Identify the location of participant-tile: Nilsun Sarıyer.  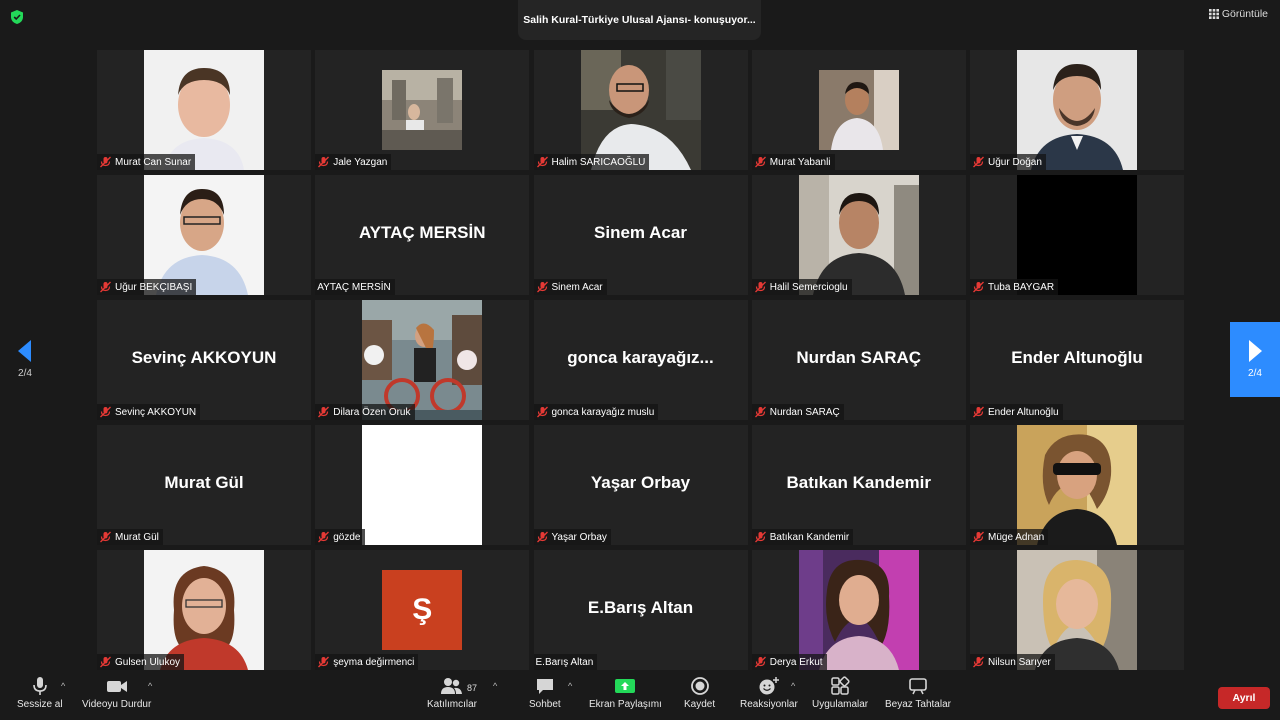
(1077, 610).